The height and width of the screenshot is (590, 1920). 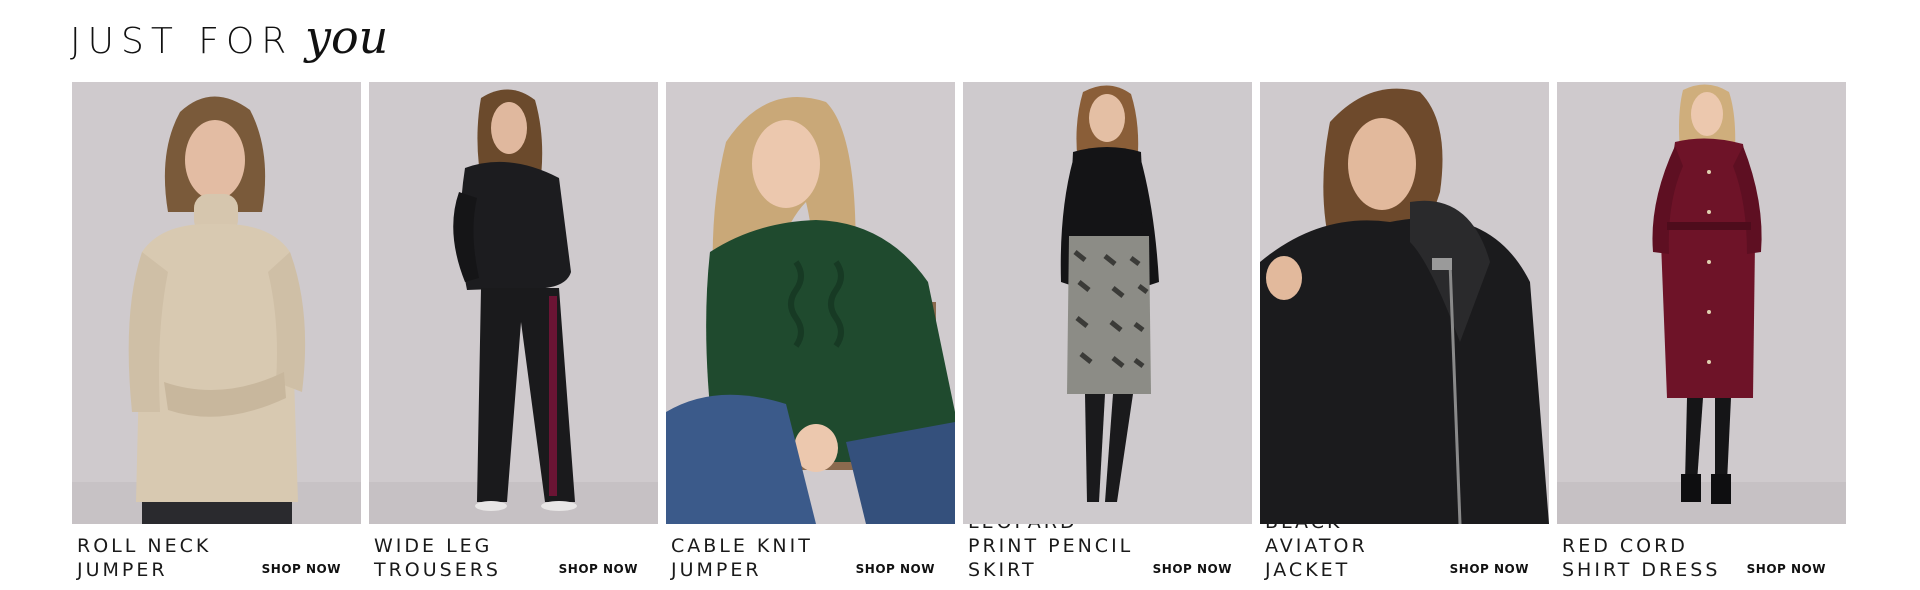 I want to click on product-name: CABLE KNIT JUMPER, so click(x=763, y=558).